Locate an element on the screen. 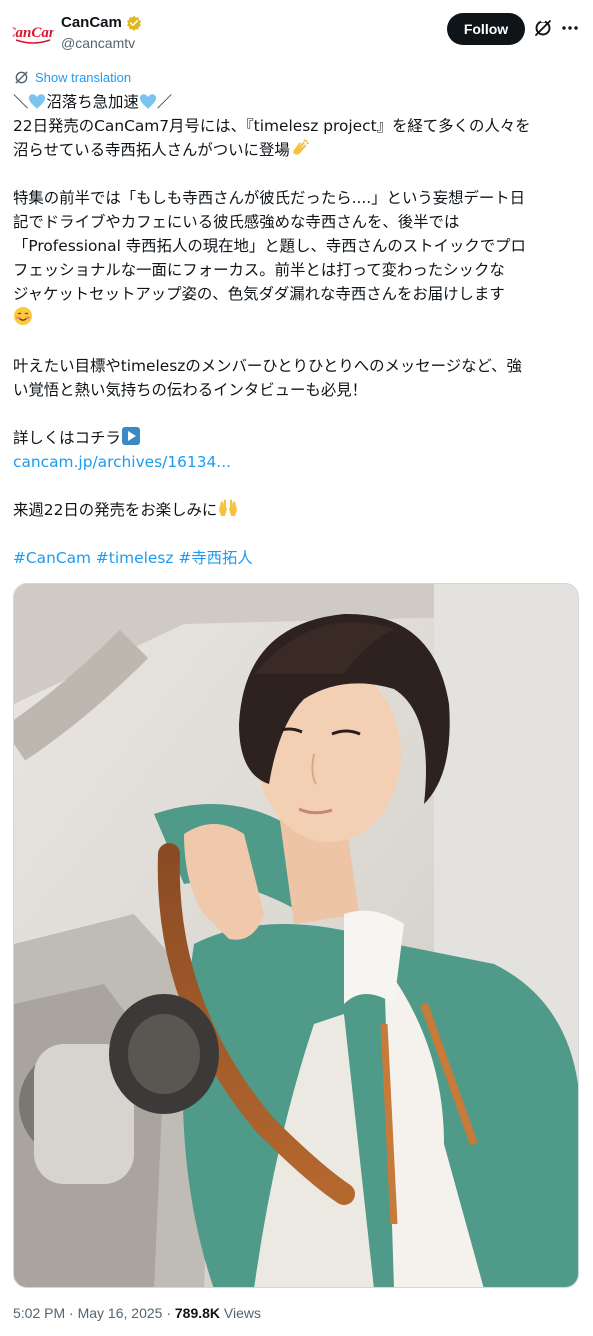 This screenshot has width=593, height=1336. tweet-line-8: ジャケットセットアップ姿の、色気ダダ漏れな寺西さんをお届けします is located at coordinates (259, 294).